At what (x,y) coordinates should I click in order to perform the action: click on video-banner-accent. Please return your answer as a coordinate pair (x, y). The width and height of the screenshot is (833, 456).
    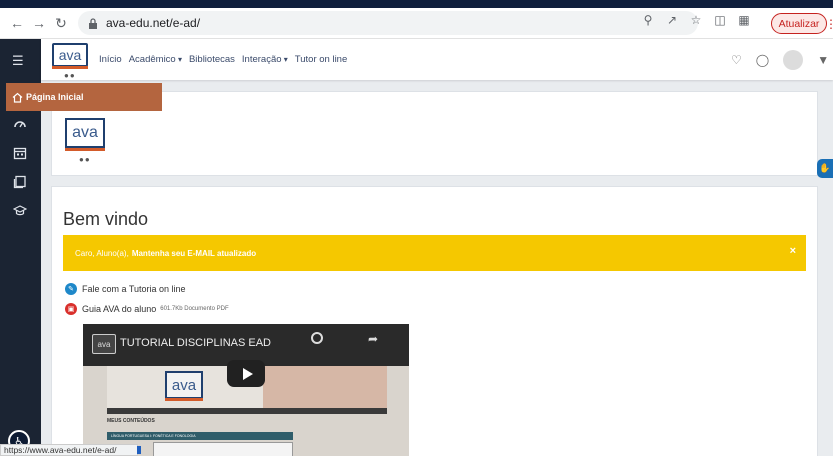
    Looking at the image, I should click on (325, 387).